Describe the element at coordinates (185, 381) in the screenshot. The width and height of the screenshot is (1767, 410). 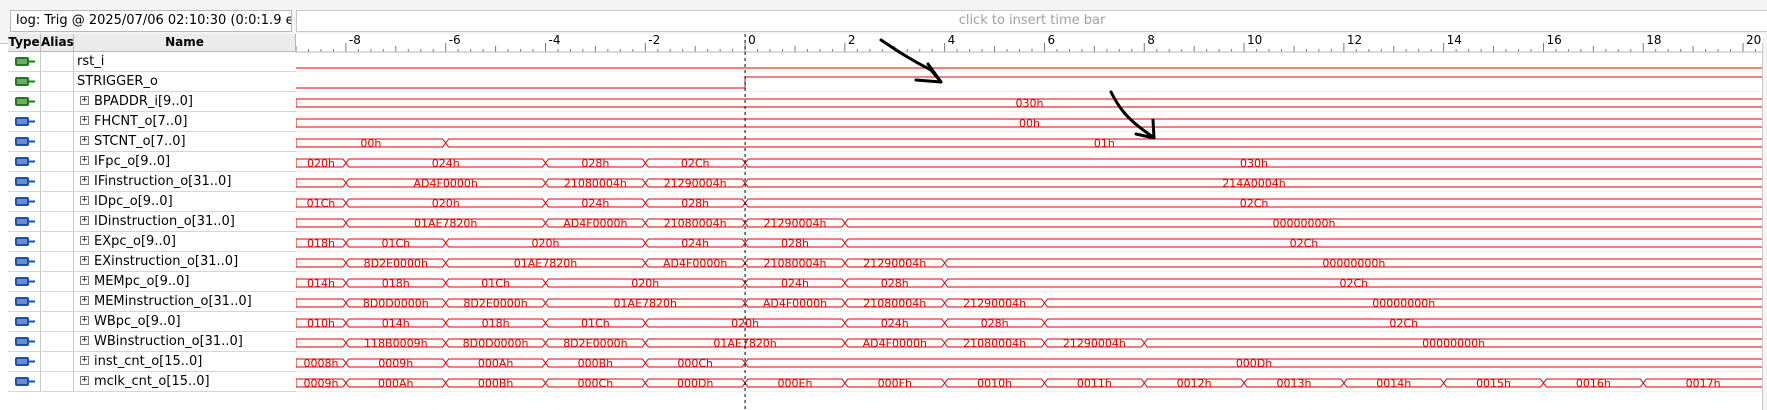
I see `signal-name-cell: + mclk_cnt_o[15..0]` at that location.